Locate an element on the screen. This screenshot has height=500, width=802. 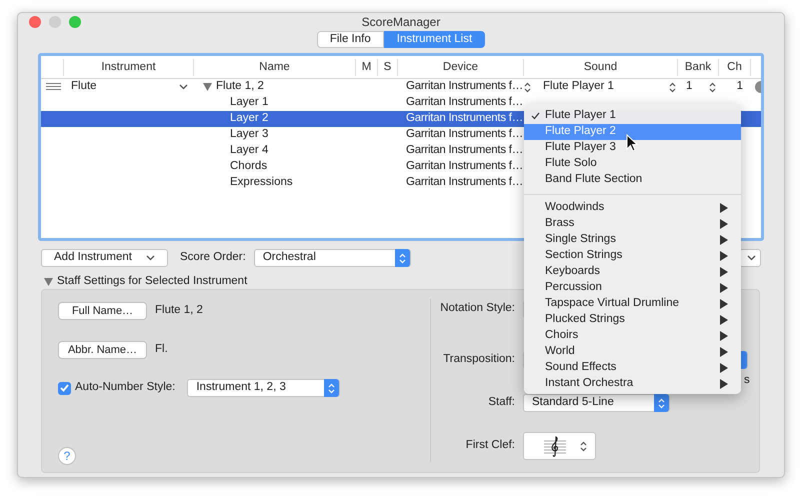
field-label: Notation Style: is located at coordinates (477, 308).